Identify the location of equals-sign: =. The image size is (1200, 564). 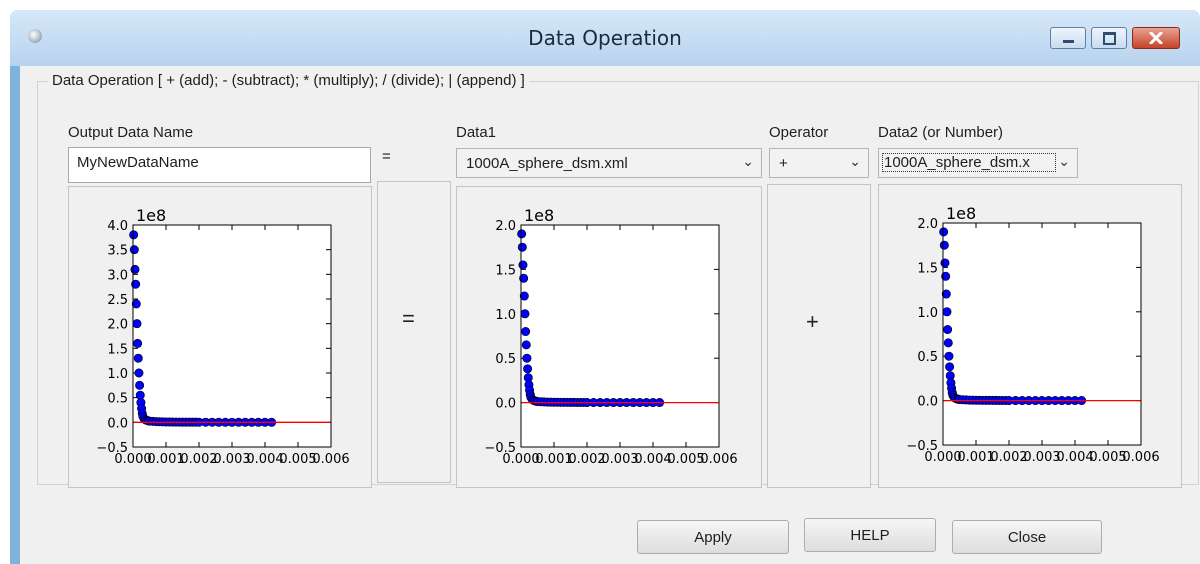
(408, 318).